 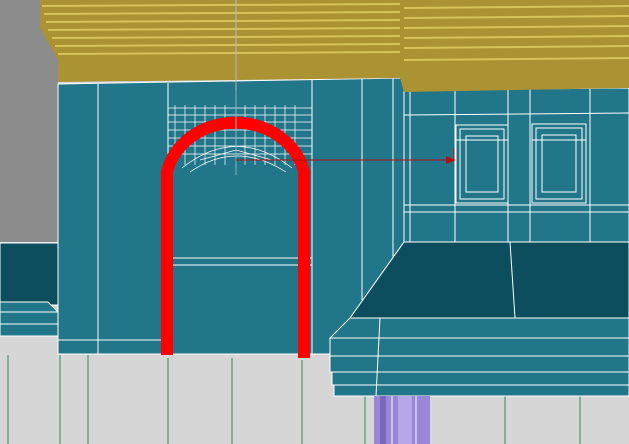 I want to click on roof-right, so click(x=514, y=46).